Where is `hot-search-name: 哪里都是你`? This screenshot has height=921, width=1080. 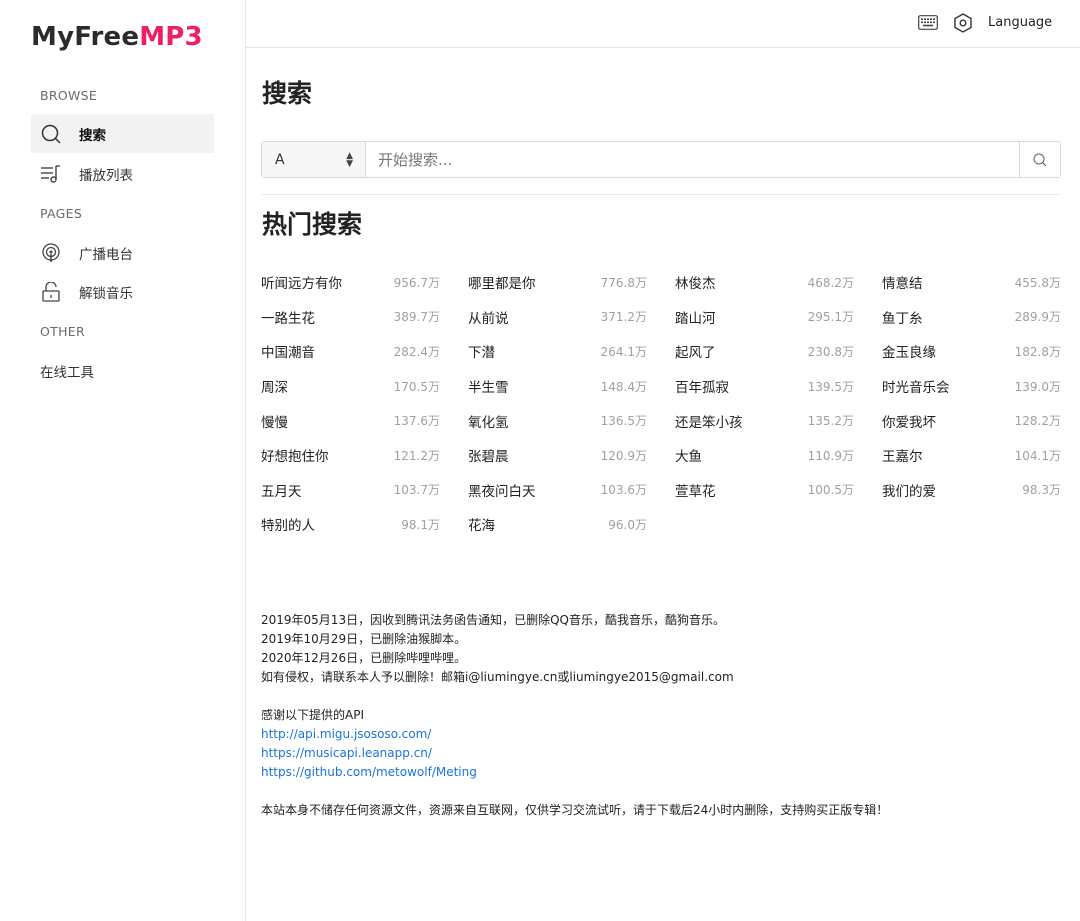
hot-search-name: 哪里都是你 is located at coordinates (502, 284).